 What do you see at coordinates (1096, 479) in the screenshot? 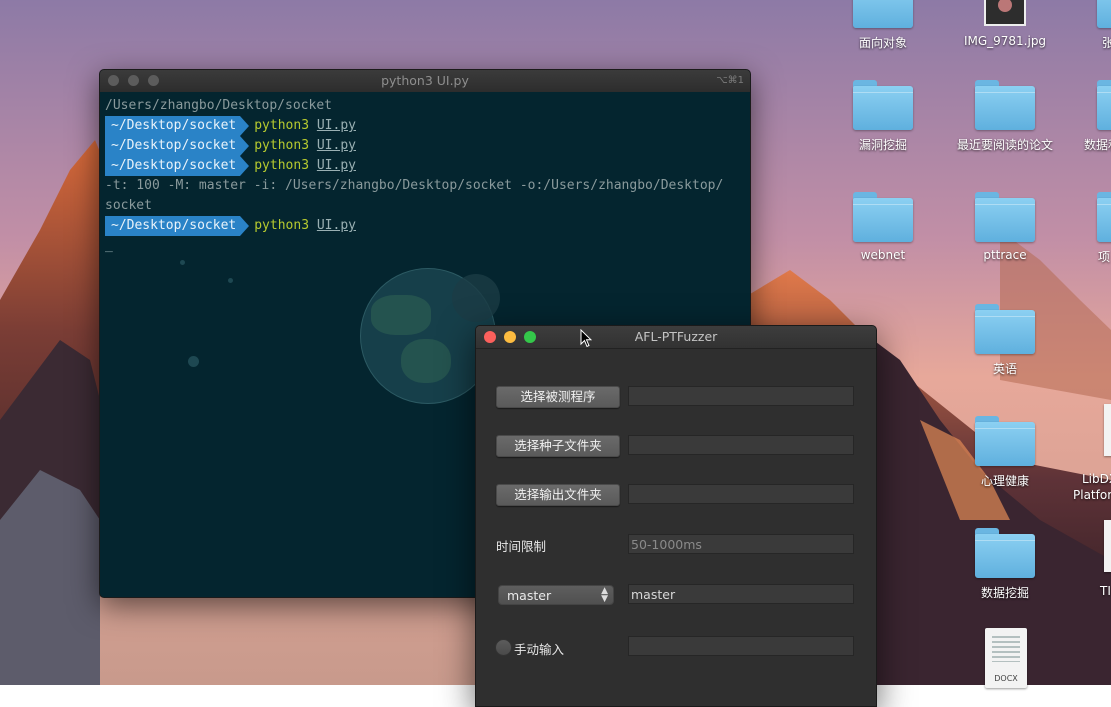
I see `desktop-icon-label: LibDX` at bounding box center [1096, 479].